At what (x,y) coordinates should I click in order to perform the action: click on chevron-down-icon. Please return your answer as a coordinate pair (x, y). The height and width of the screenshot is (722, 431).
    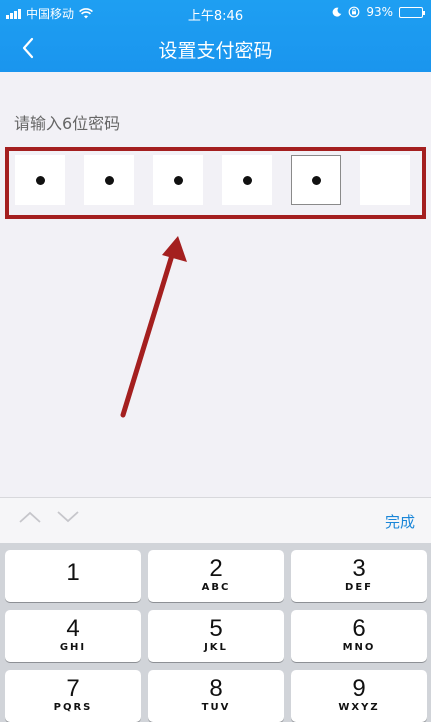
    Looking at the image, I should click on (68, 517).